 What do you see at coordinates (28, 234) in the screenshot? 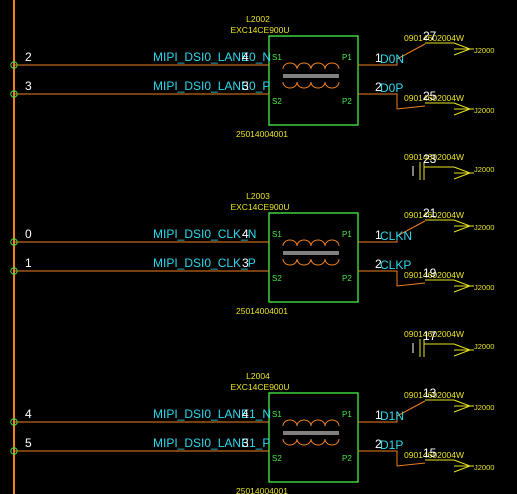
I see `top-bus-index: 0` at bounding box center [28, 234].